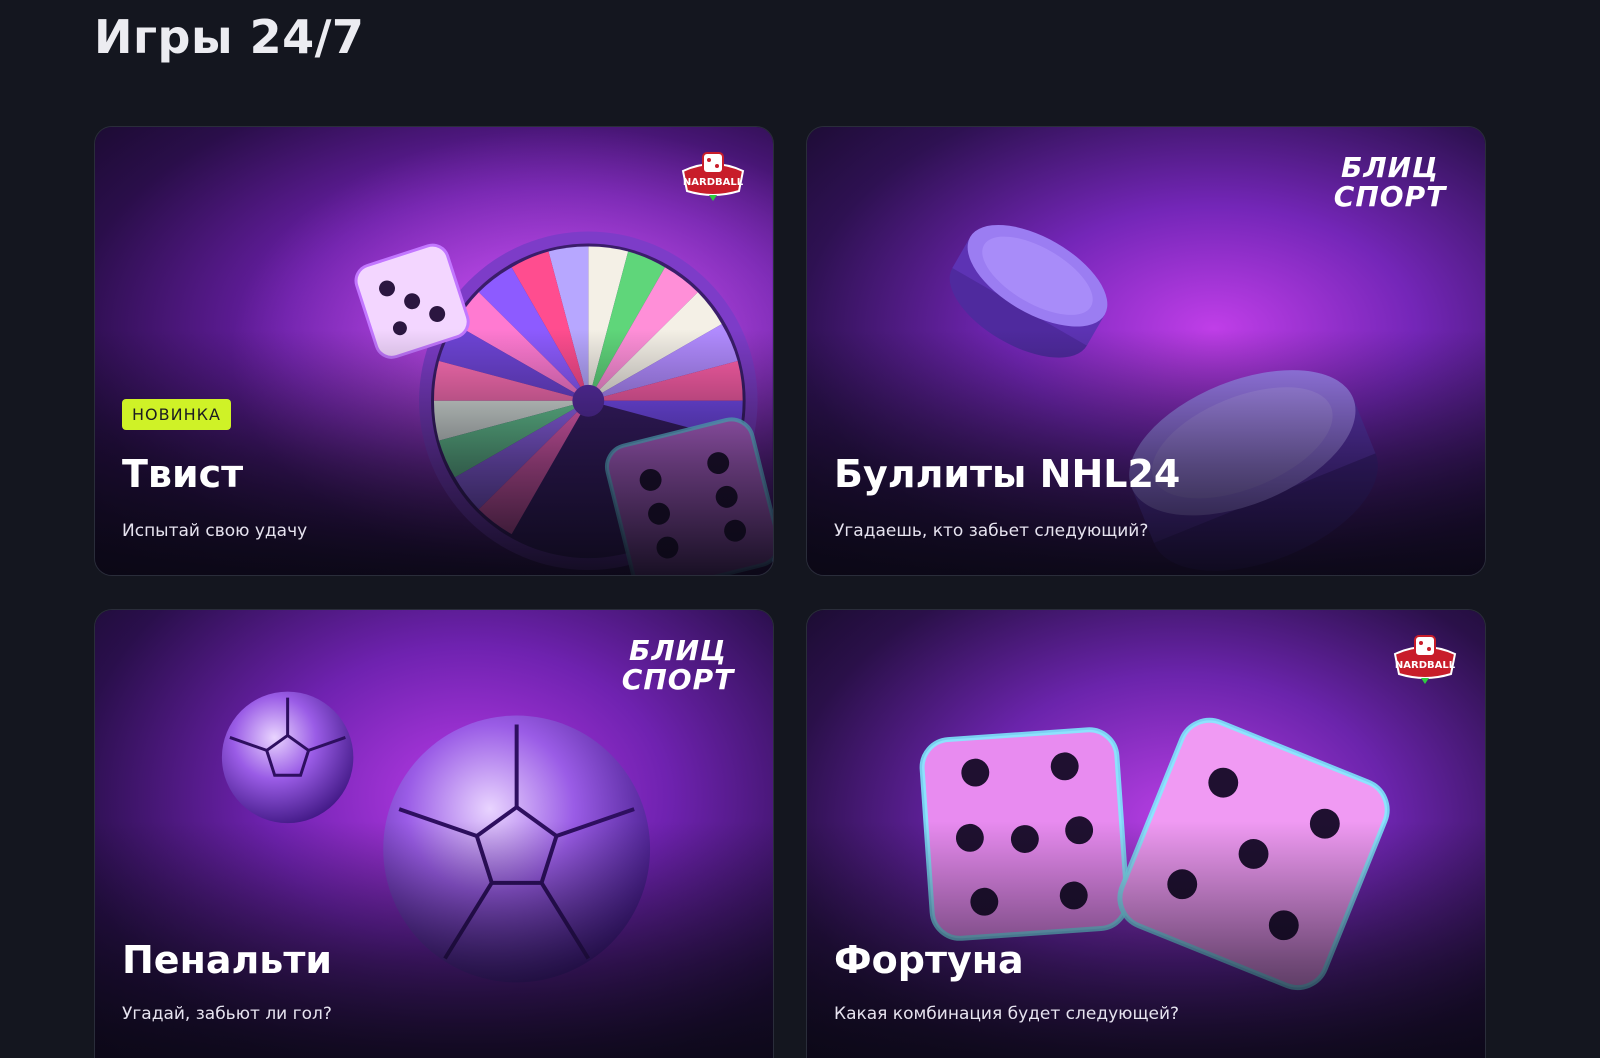  I want to click on card-subtitle: Угадай, забьют ли гол?, so click(227, 1014).